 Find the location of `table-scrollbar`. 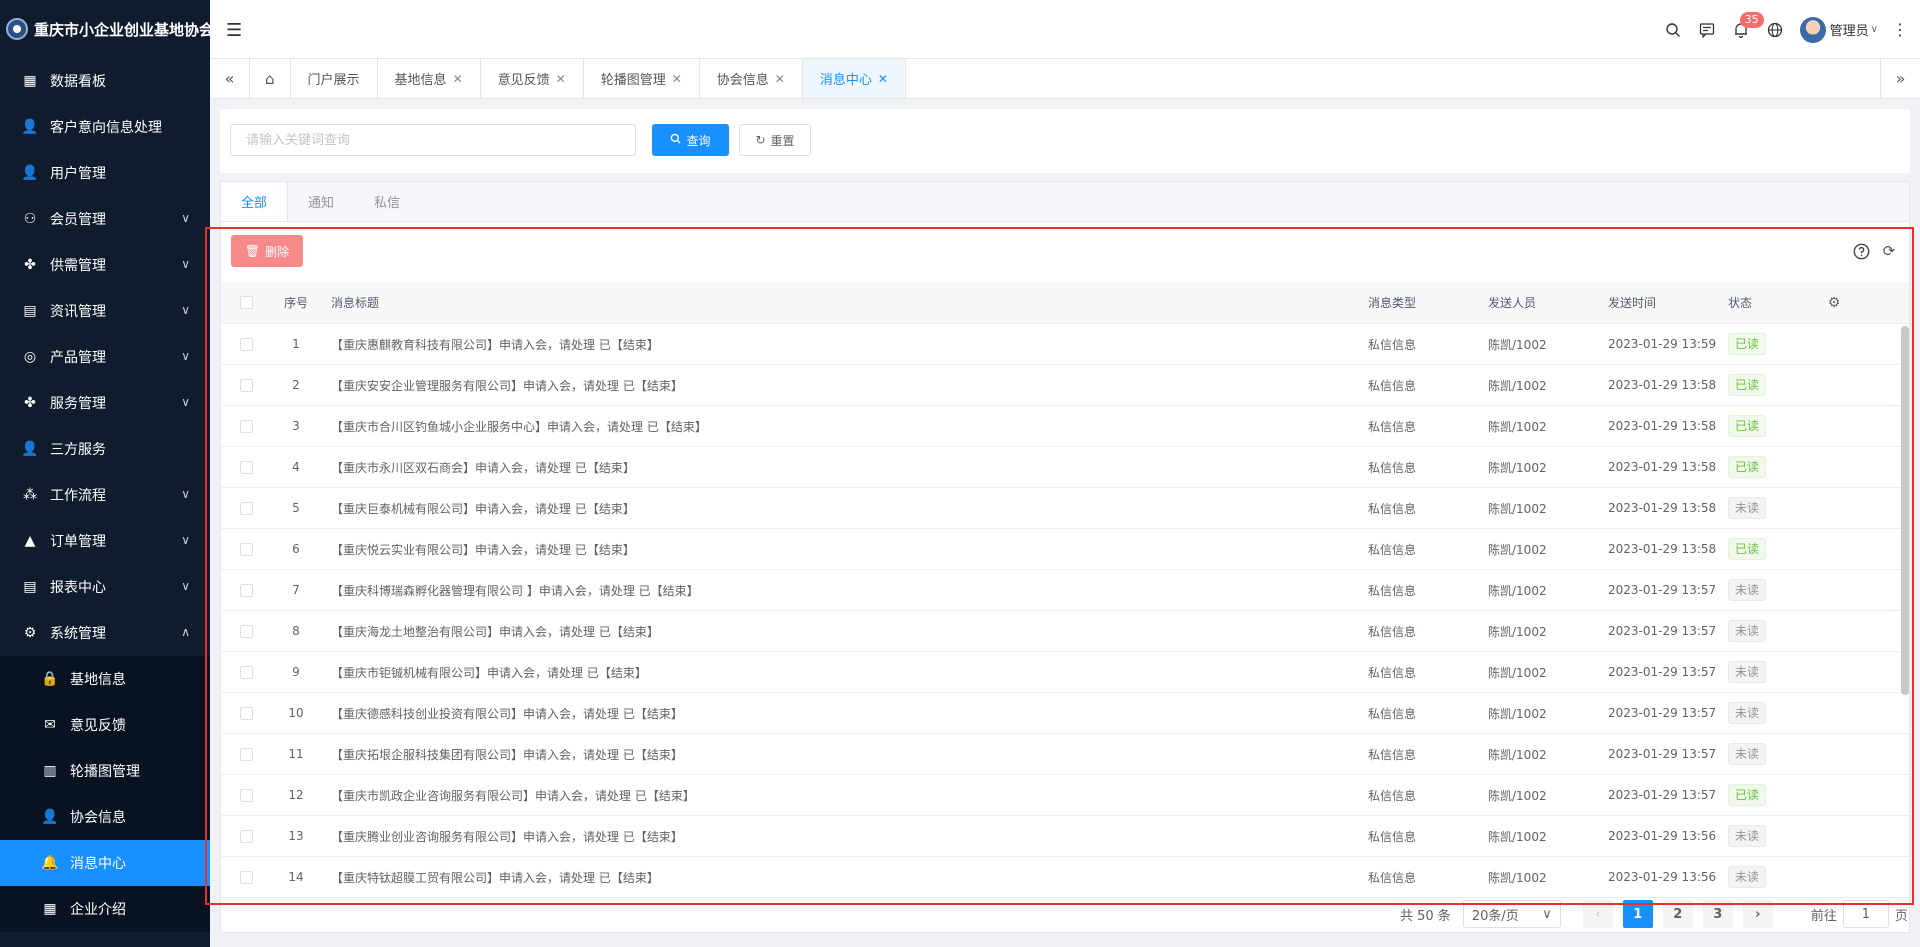

table-scrollbar is located at coordinates (1905, 510).